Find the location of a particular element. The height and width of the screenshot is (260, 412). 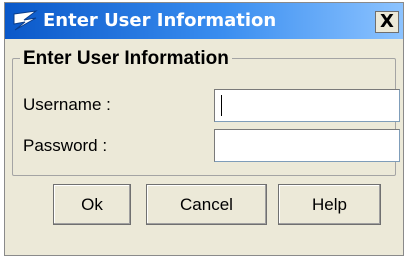

help-button: Help is located at coordinates (329, 204).